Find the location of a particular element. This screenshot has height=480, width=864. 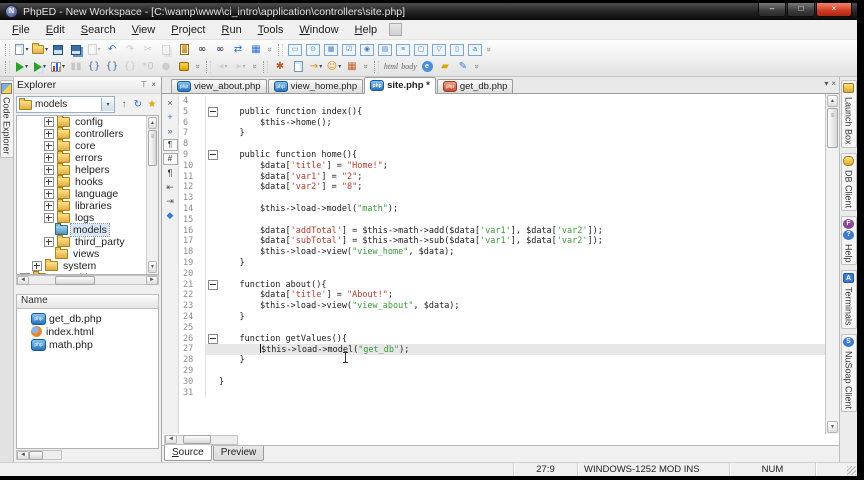

menu-search: Search is located at coordinates (98, 30).